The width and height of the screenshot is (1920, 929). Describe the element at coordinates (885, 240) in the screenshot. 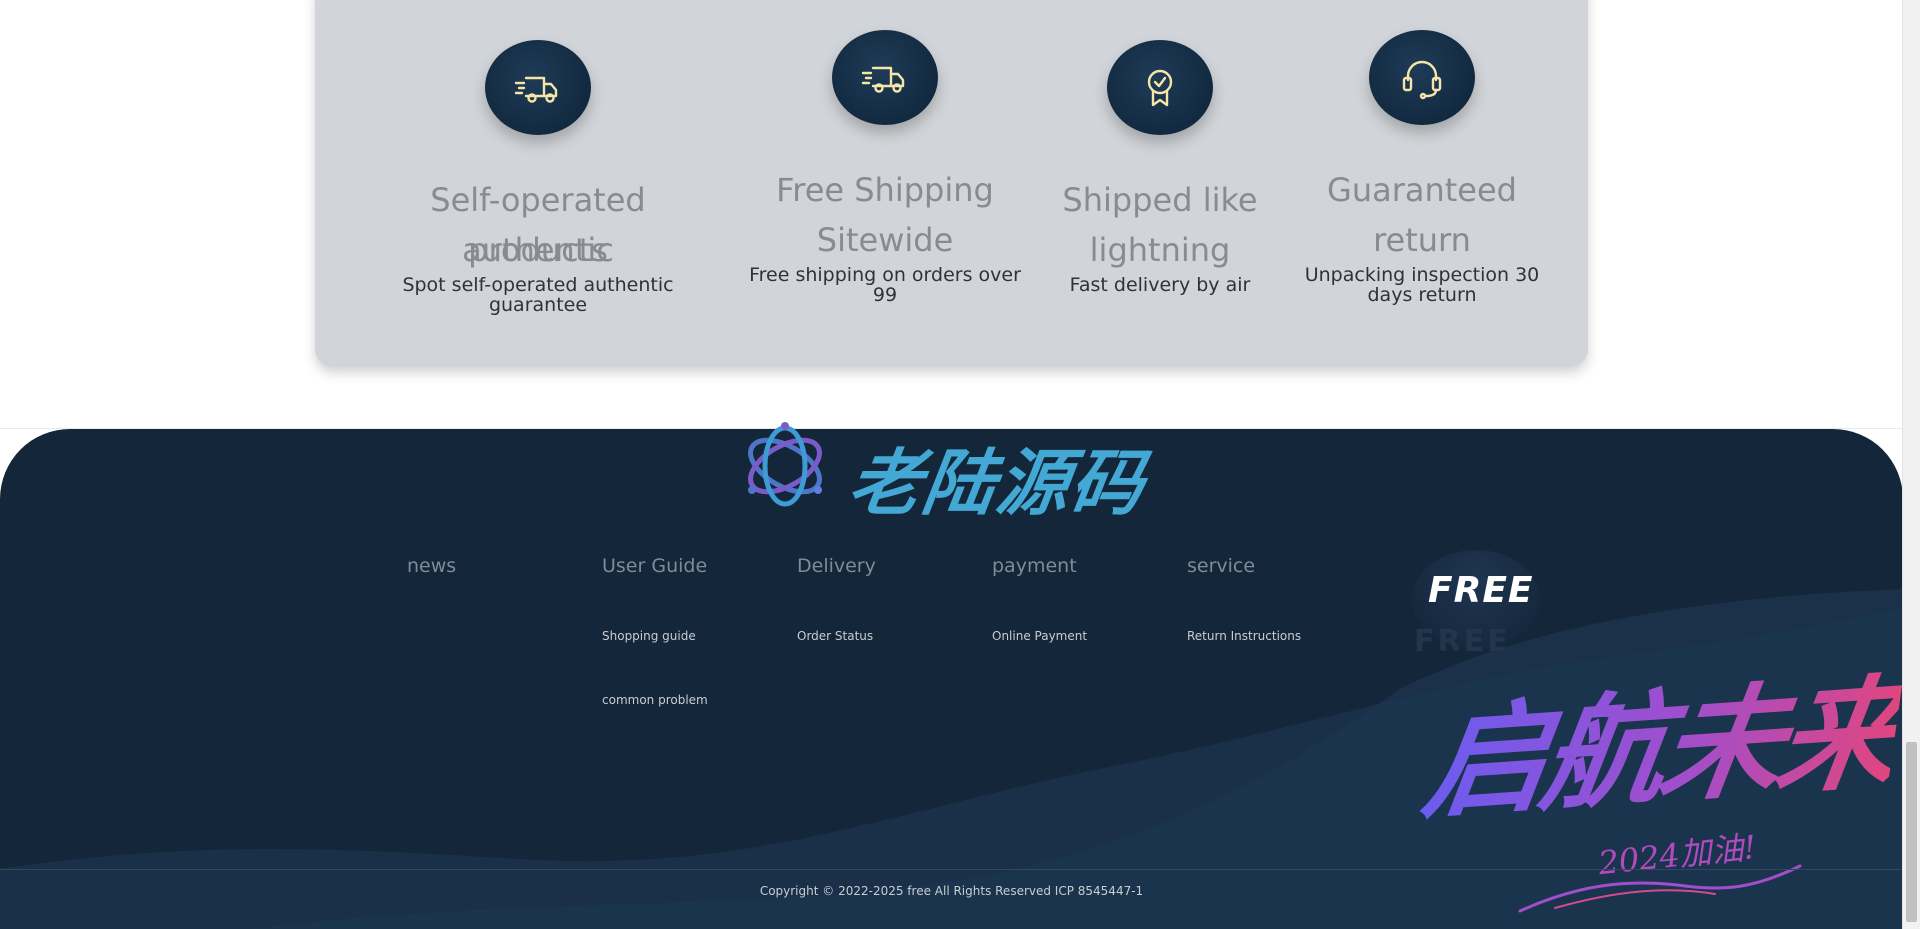

I see `feature-title-line2: Sitewide` at that location.